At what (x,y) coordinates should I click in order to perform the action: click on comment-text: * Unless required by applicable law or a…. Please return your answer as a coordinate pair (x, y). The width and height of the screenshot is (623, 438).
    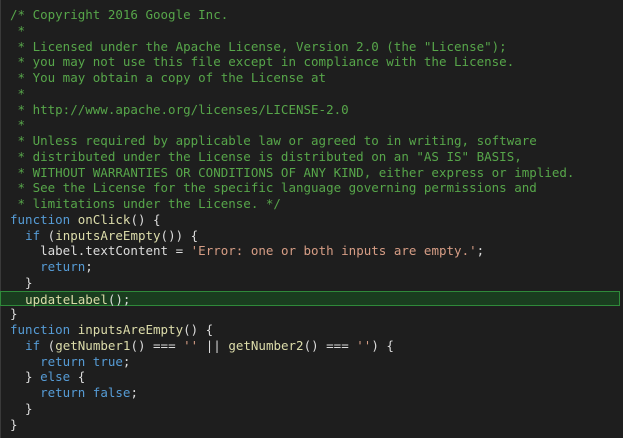
    Looking at the image, I should click on (273, 140).